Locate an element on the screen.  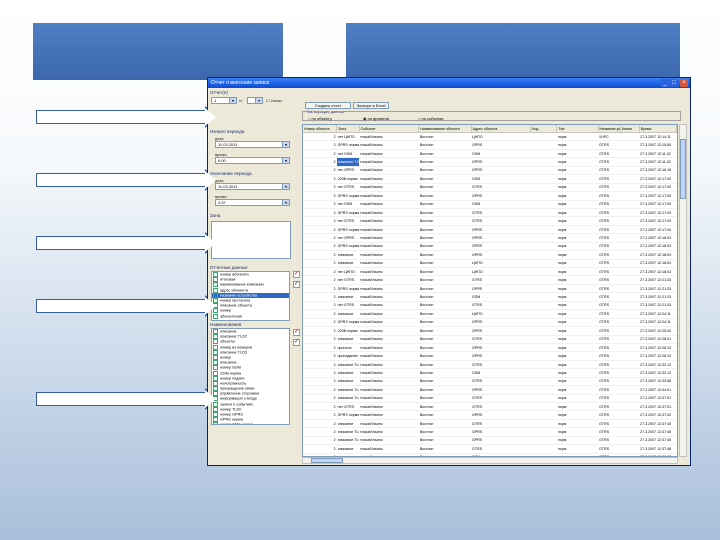
horizontal-scrollbar is located at coordinates (490, 460).